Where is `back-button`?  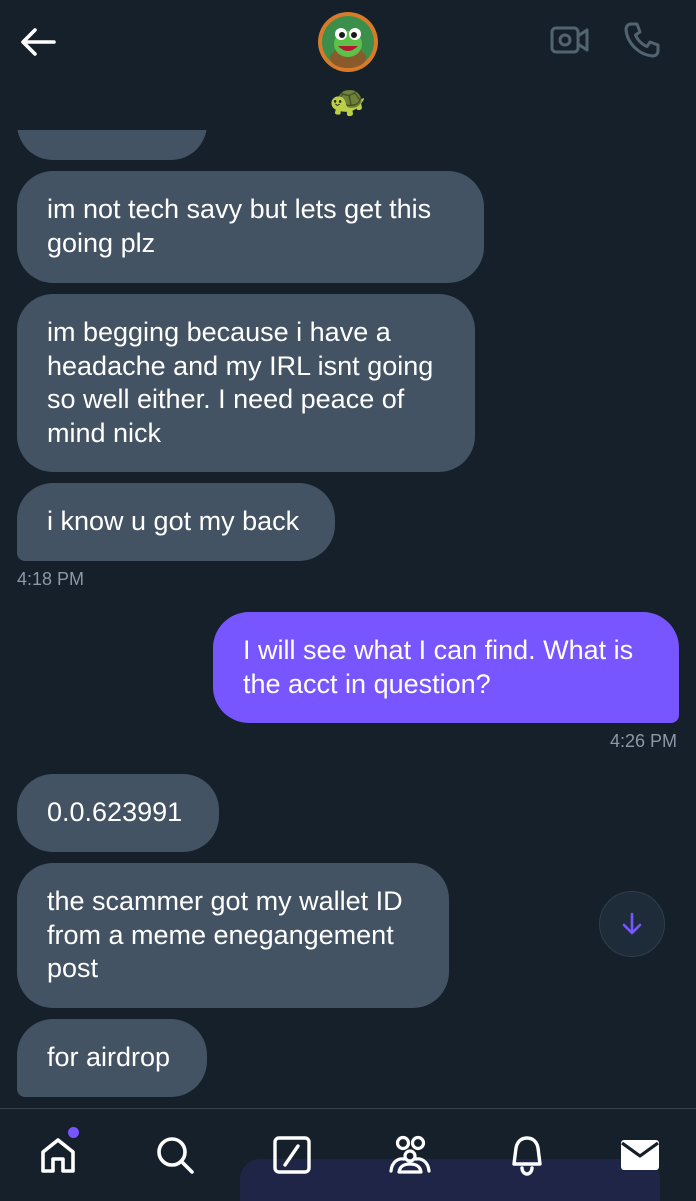 back-button is located at coordinates (38, 42).